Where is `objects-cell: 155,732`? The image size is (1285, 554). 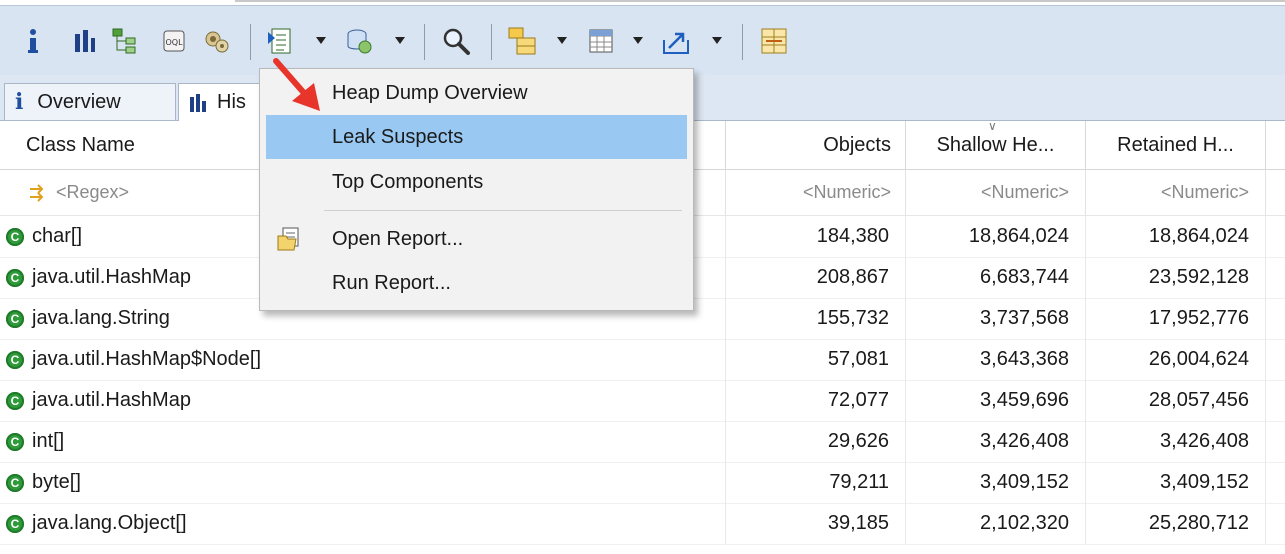
objects-cell: 155,732 is located at coordinates (816, 318).